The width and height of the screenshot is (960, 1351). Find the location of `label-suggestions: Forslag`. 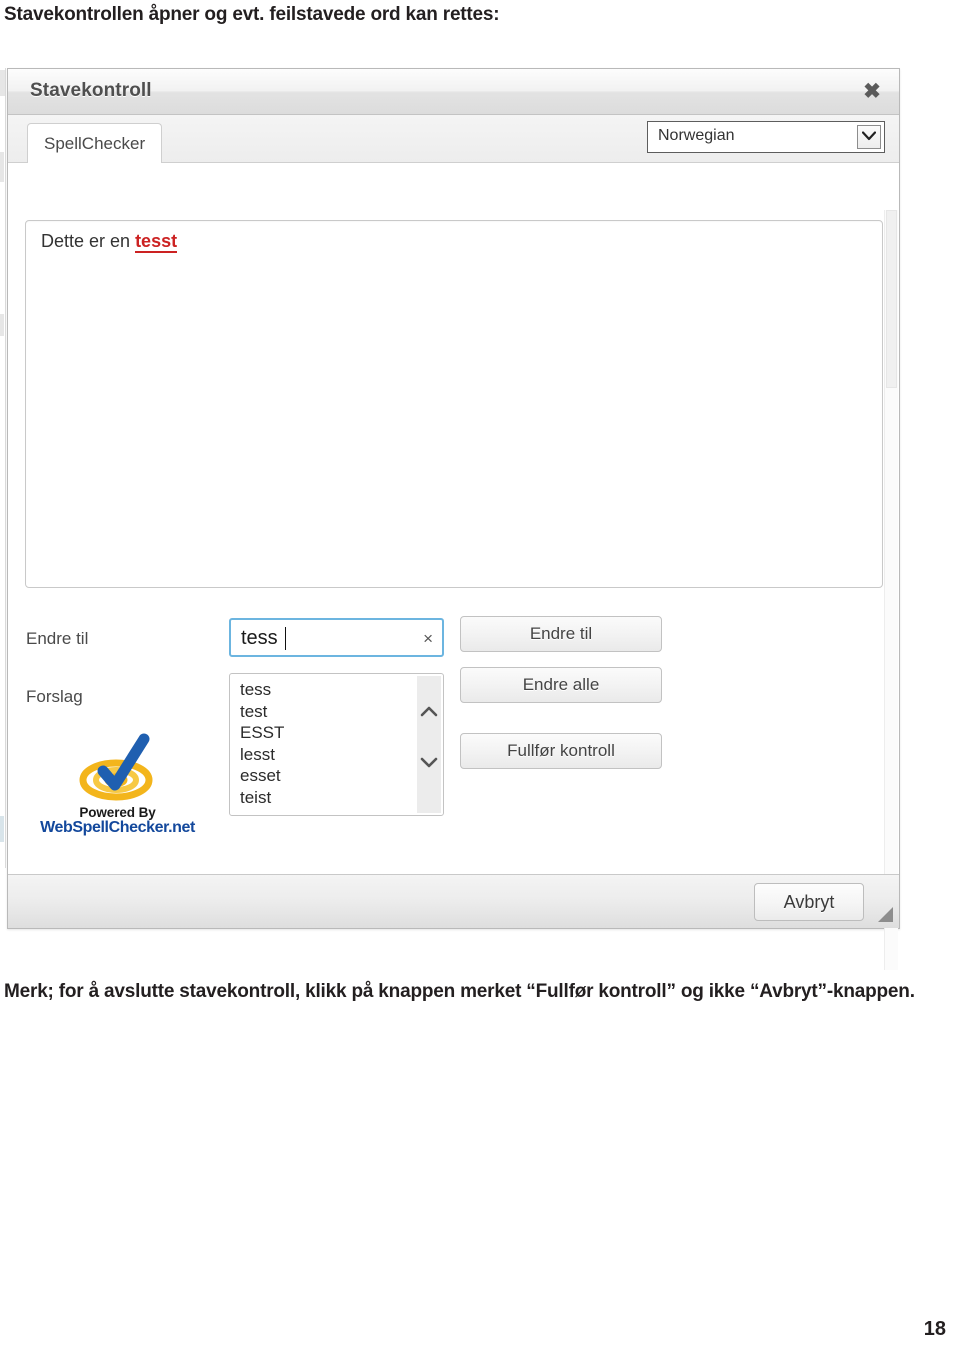

label-suggestions: Forslag is located at coordinates (54, 696).